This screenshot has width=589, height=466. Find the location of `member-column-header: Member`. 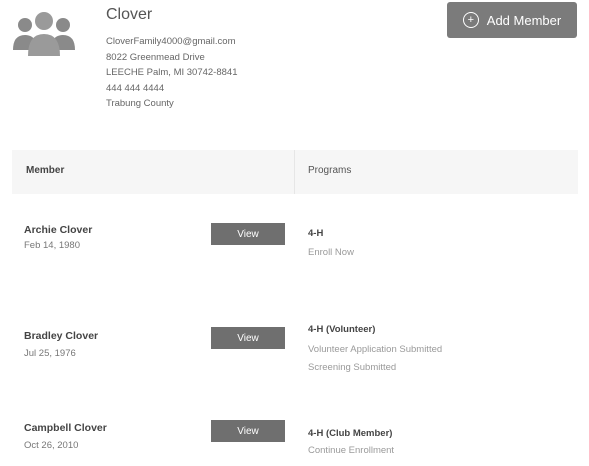

member-column-header: Member is located at coordinates (45, 170).